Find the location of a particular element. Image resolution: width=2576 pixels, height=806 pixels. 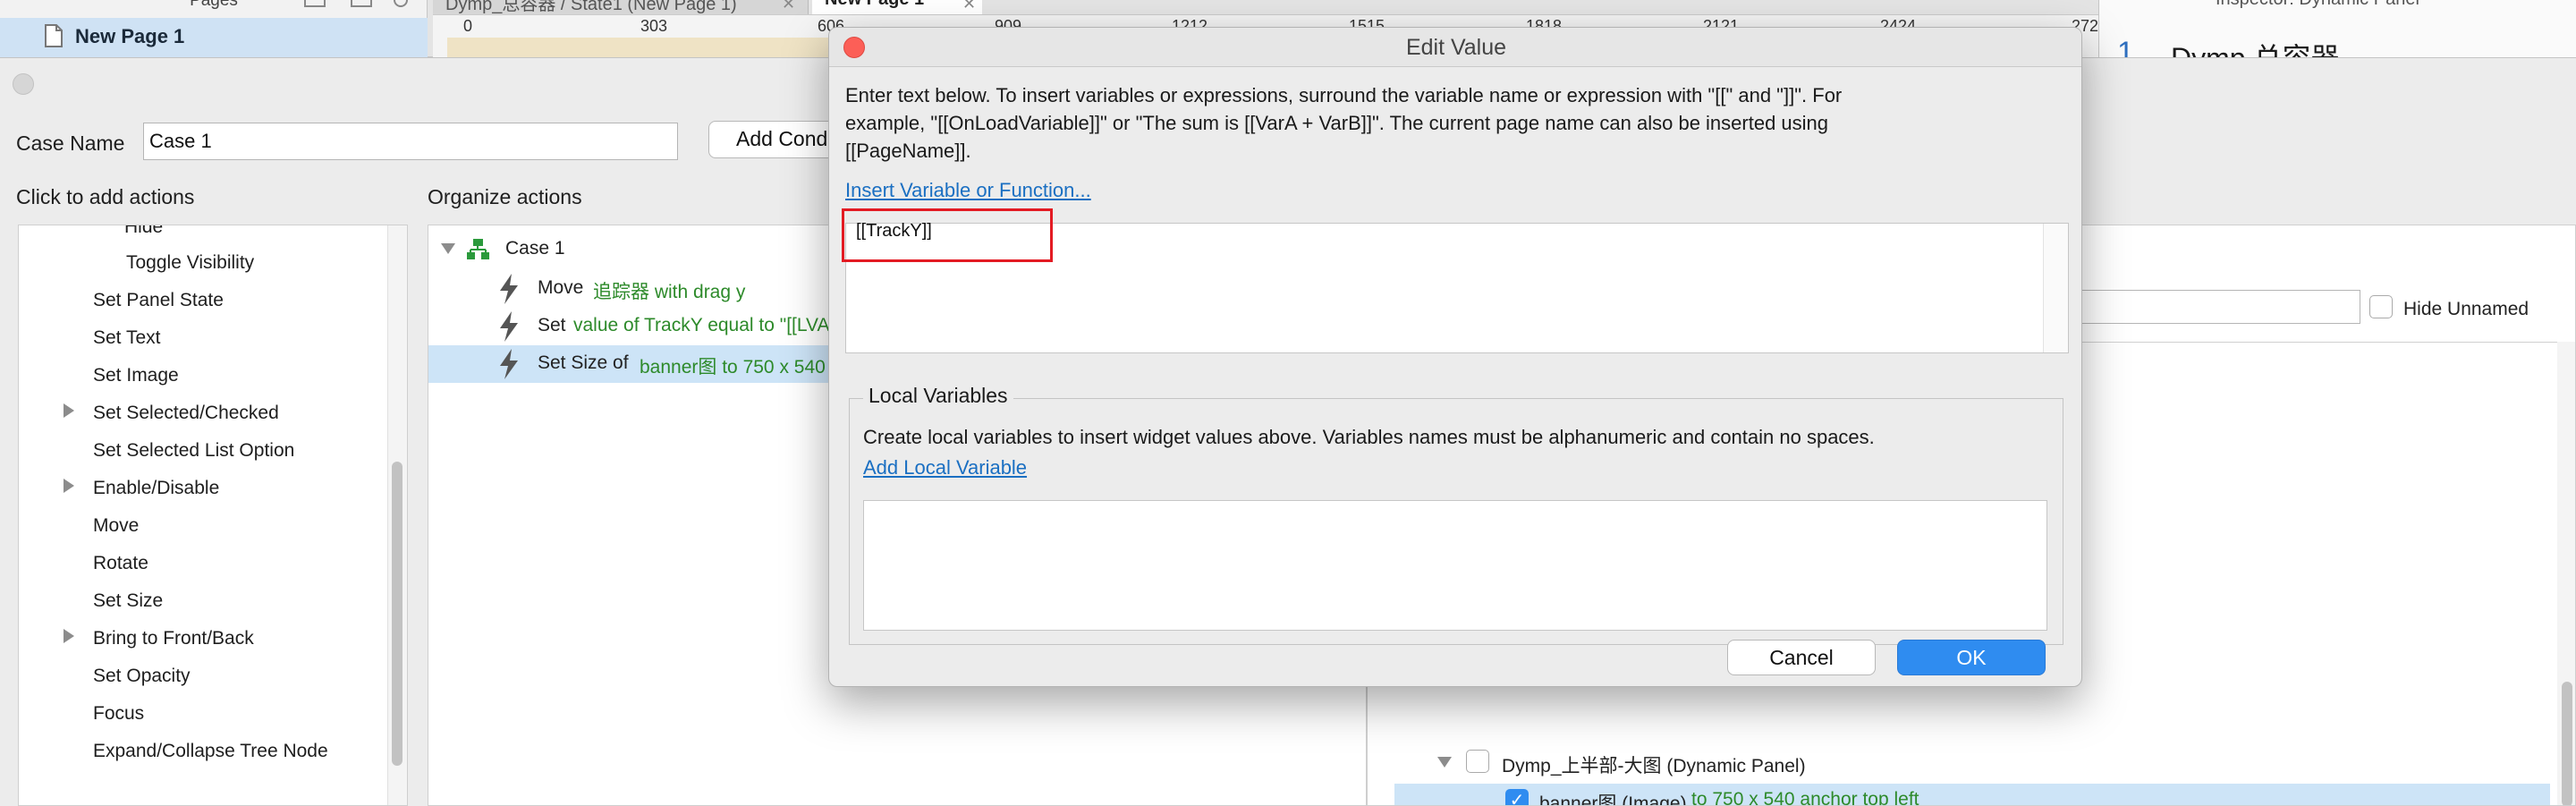

action-set-image: Set Image is located at coordinates (136, 375).